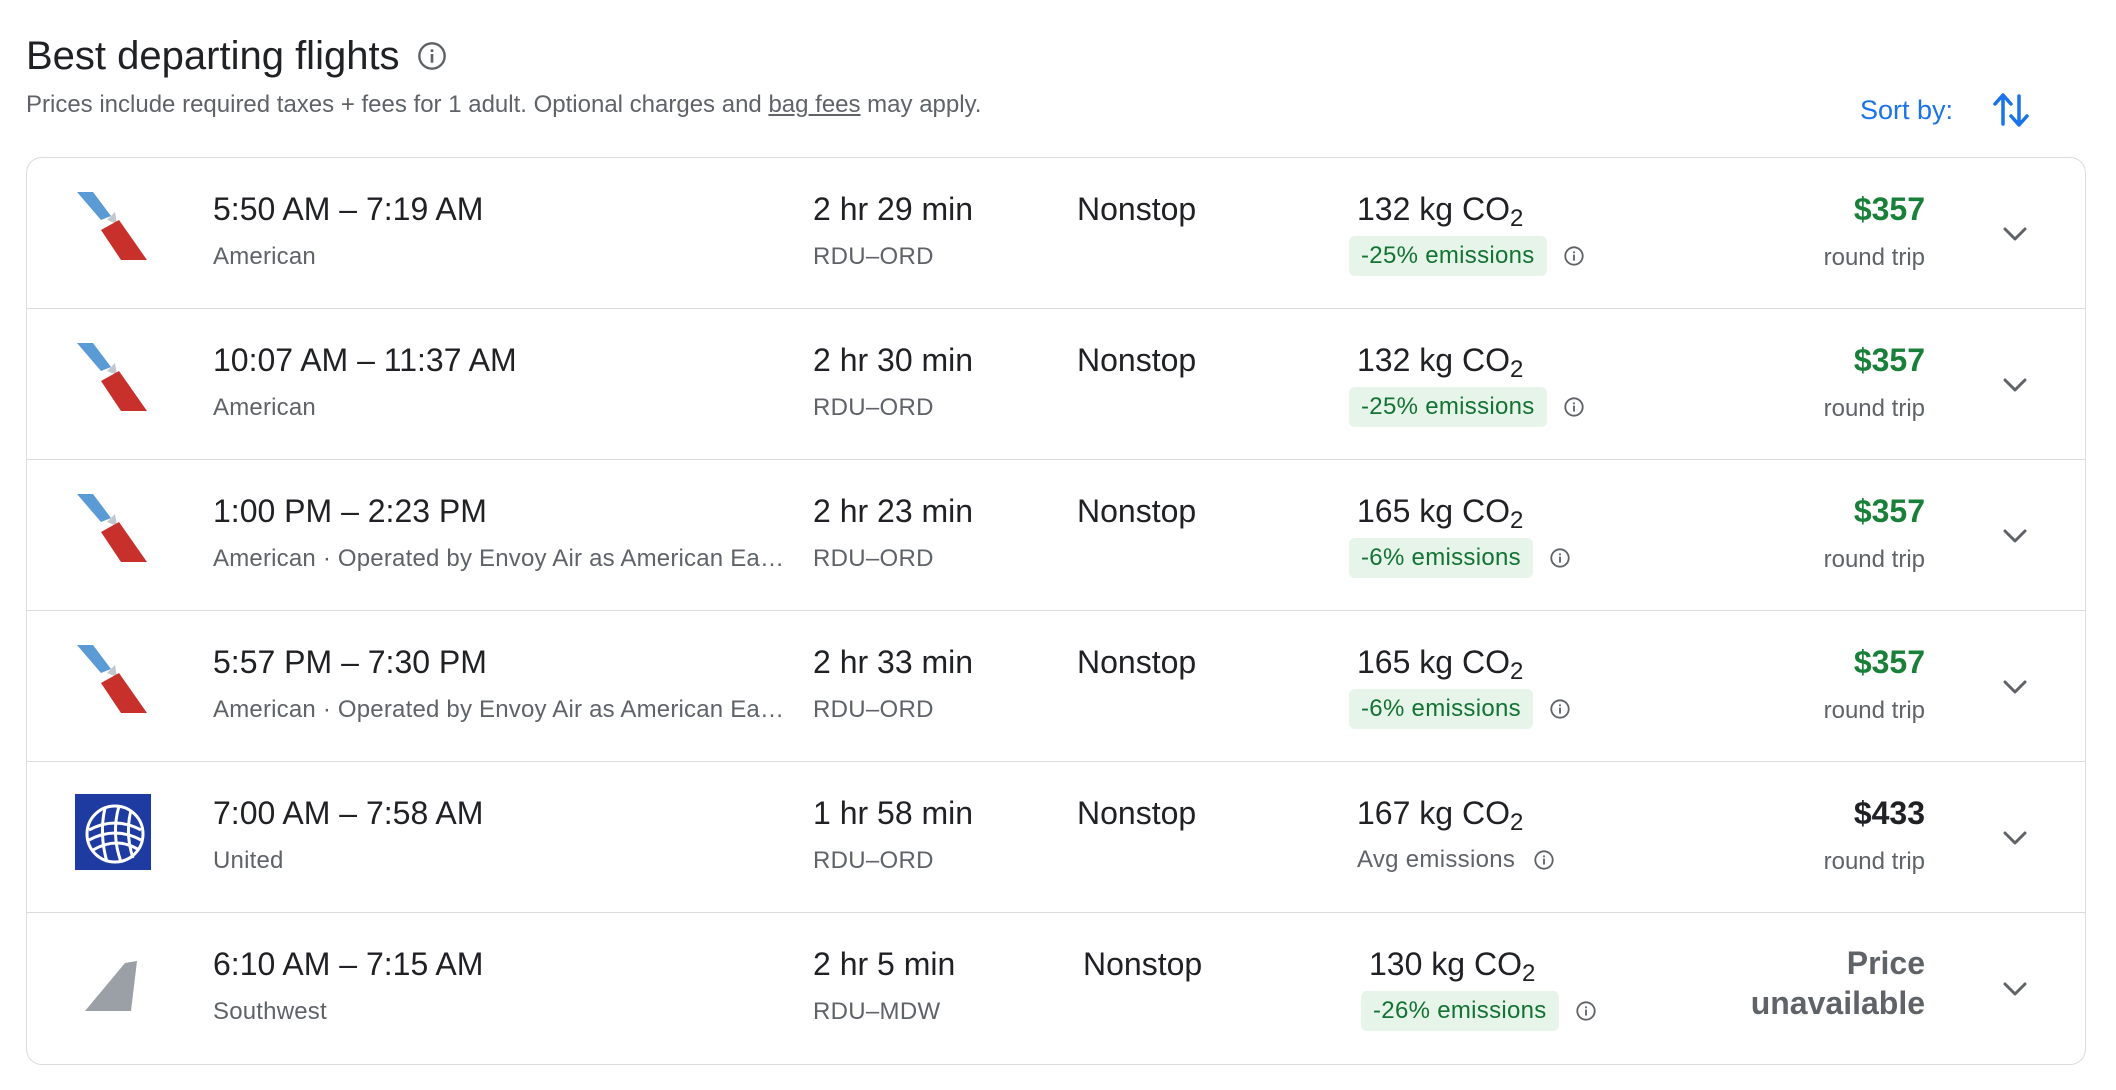 The height and width of the screenshot is (1090, 2116). I want to click on sort-button: Sort by:, so click(1945, 110).